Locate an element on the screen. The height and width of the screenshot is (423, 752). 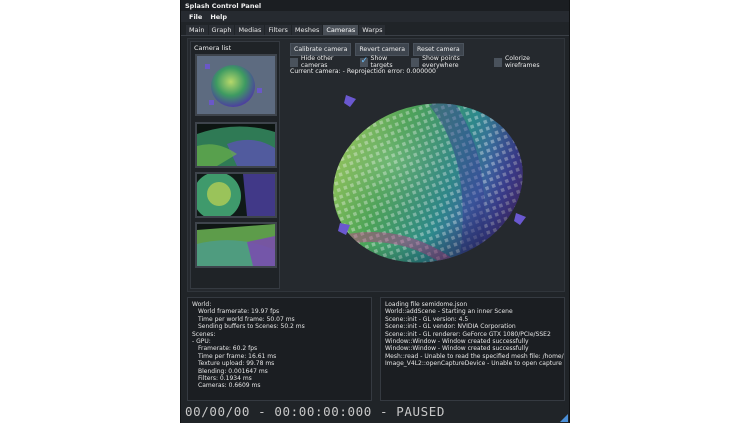
camera-list: Camera list is located at coordinates (235, 165).